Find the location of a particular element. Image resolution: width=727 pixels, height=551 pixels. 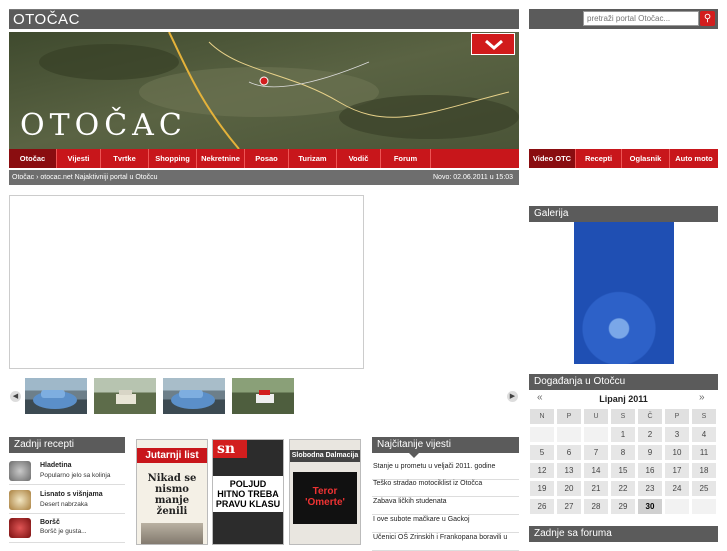

newspaper-cover: Slobodna Dalmacija Teror 'Omerte' is located at coordinates (325, 492).